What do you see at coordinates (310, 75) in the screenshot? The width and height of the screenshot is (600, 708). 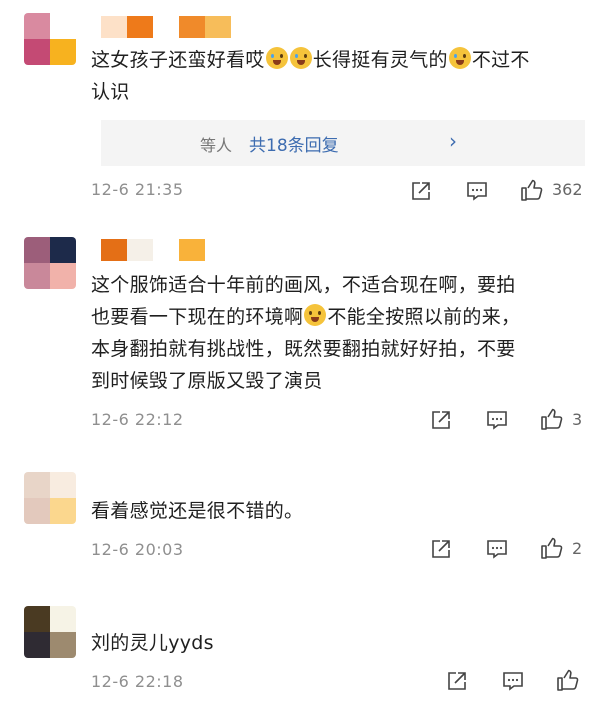 I see `comment-text: 这女孩子还蛮好看哎 长得挺有灵气的 不过不 认识` at bounding box center [310, 75].